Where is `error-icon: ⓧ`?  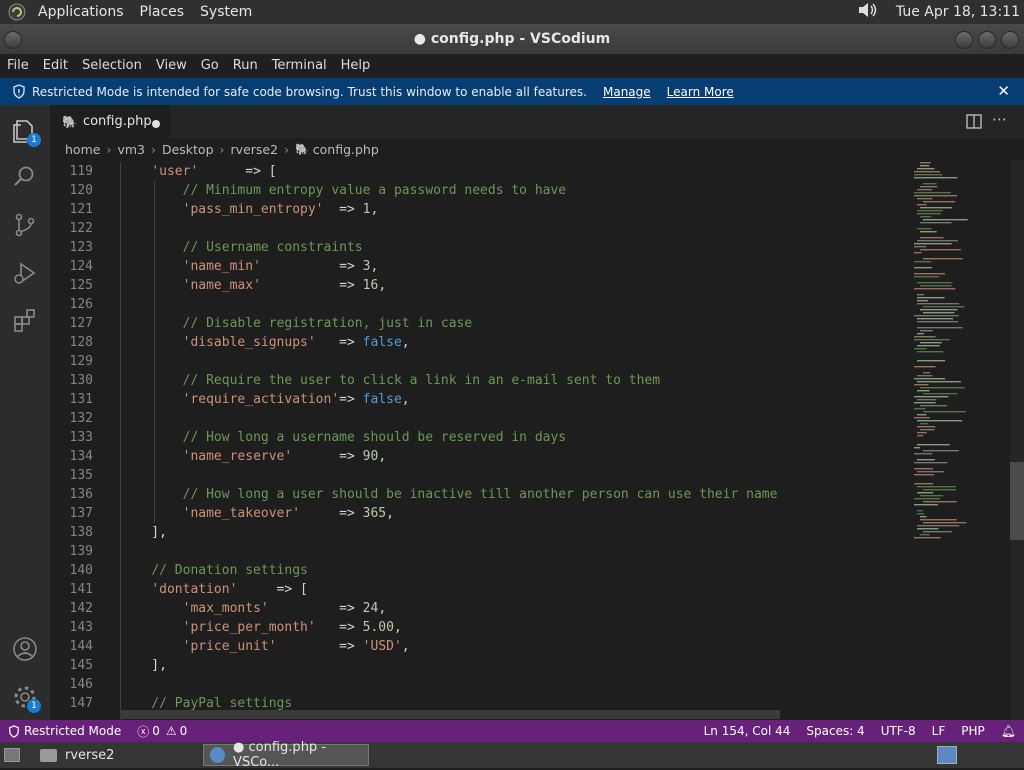
error-icon: ⓧ is located at coordinates (143, 731).